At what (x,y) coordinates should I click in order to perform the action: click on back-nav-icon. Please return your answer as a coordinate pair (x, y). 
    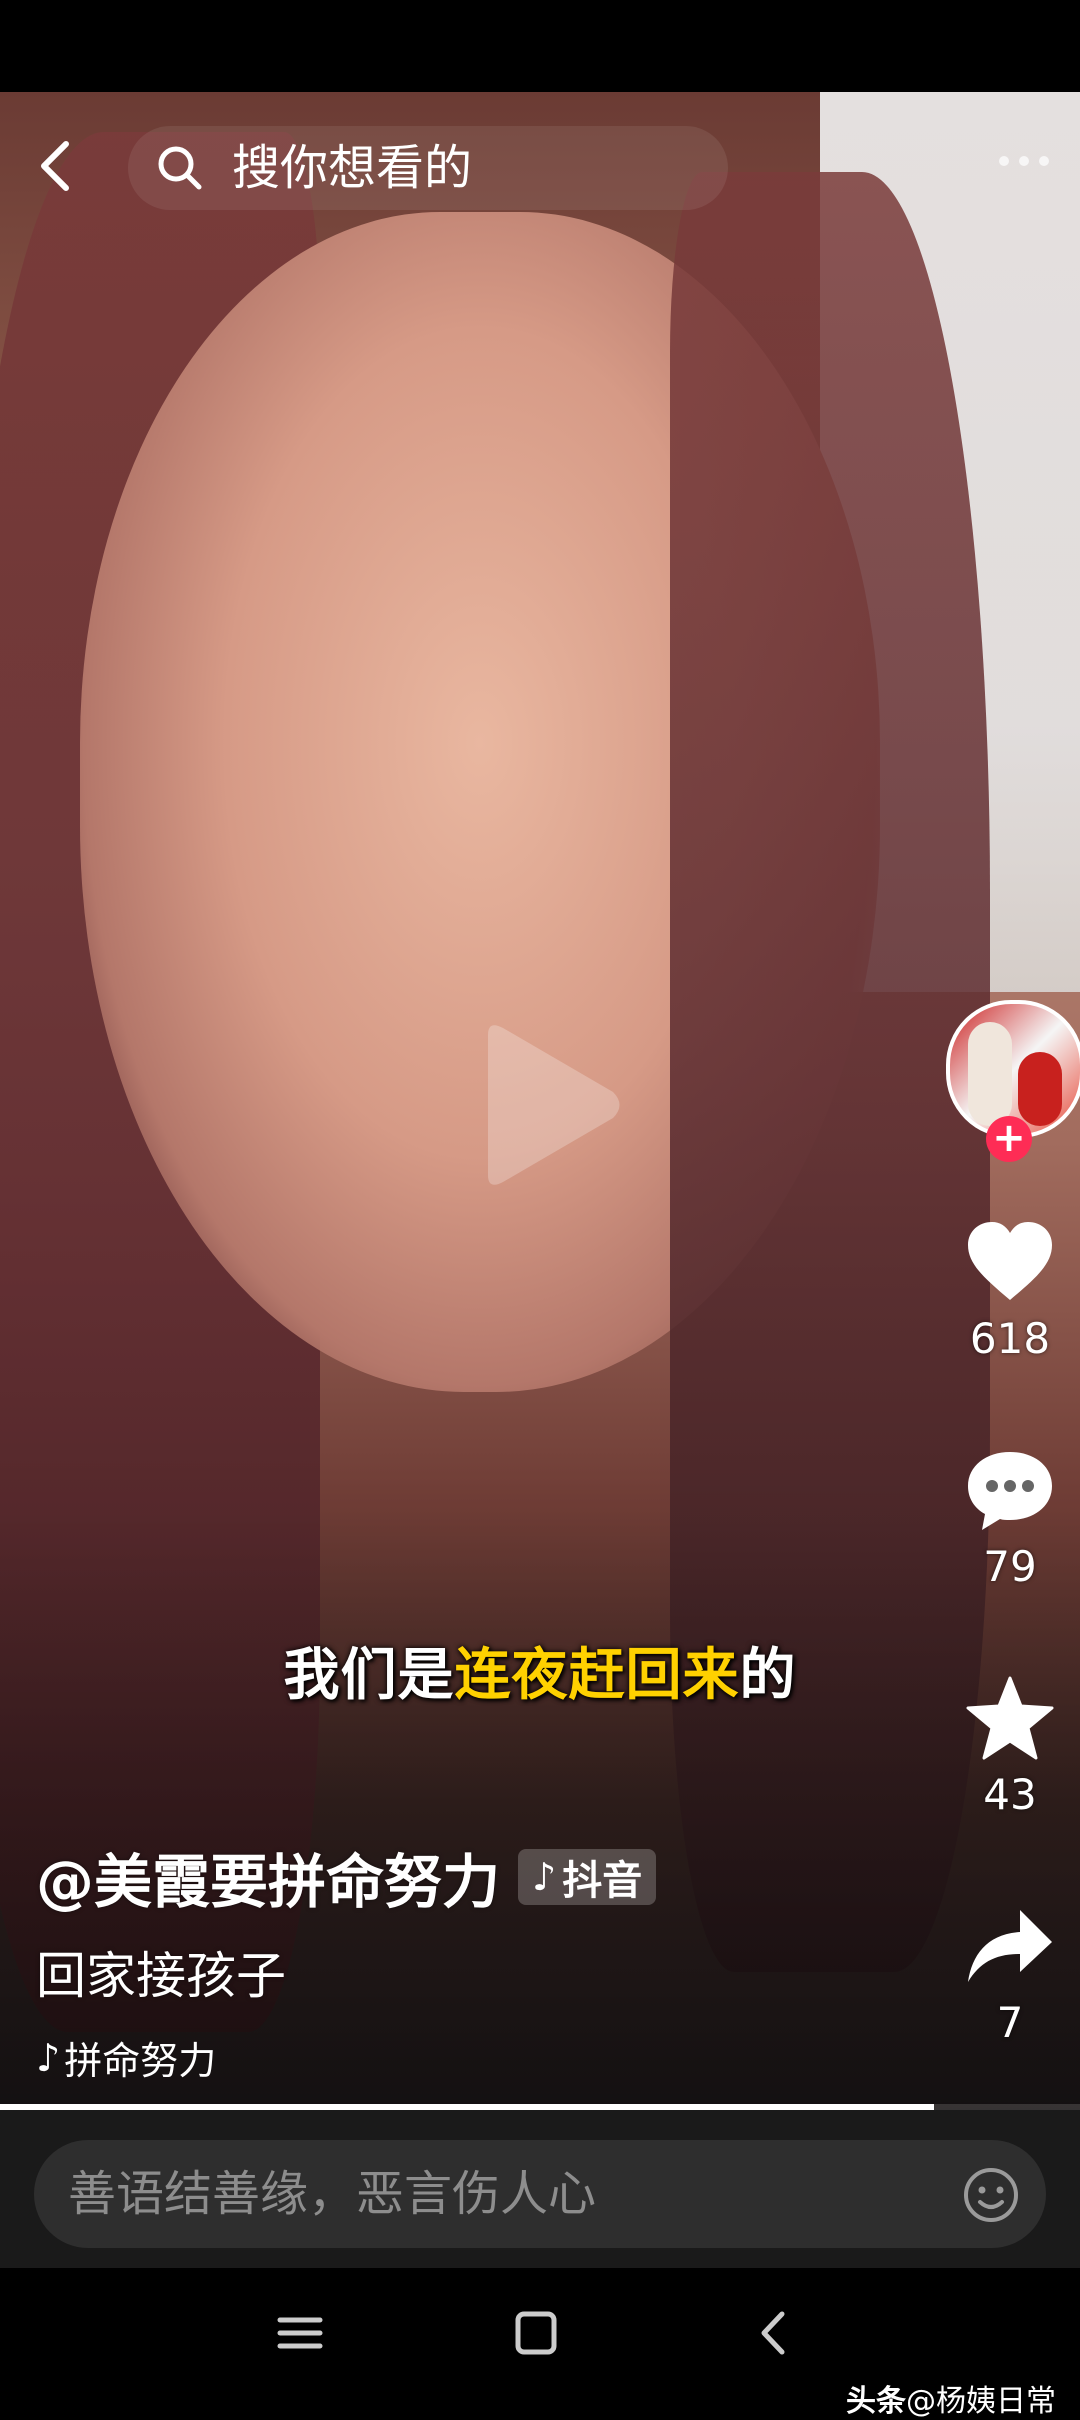
    Looking at the image, I should click on (774, 2333).